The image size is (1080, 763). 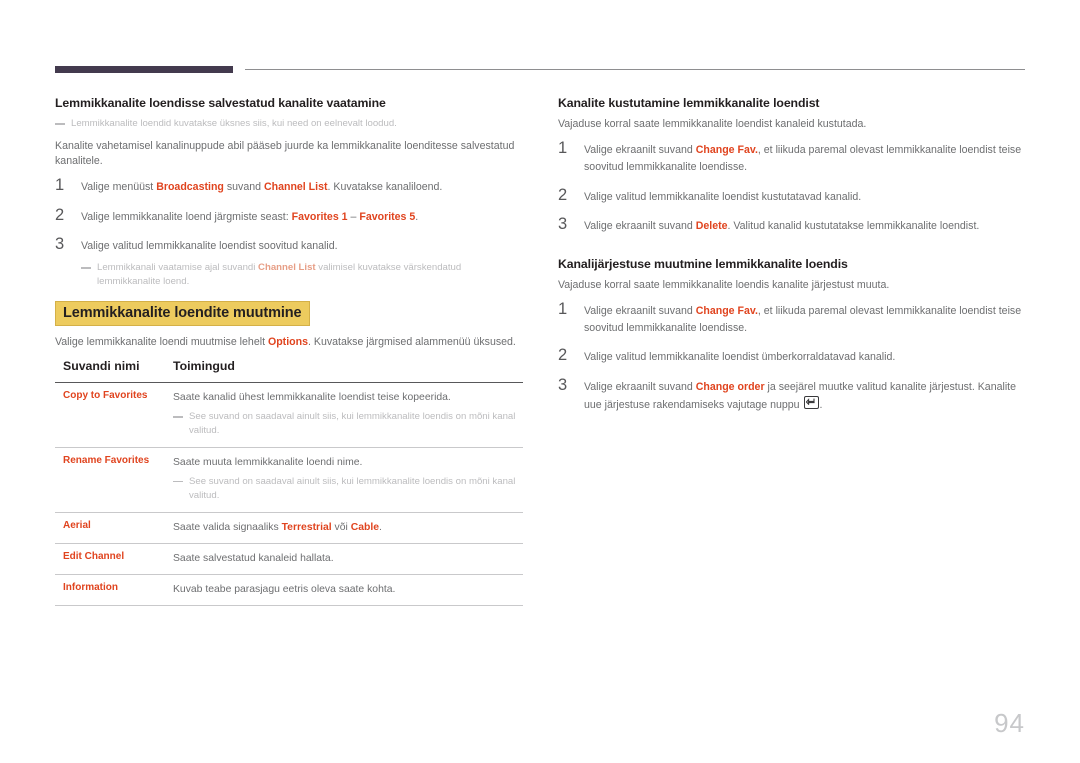 What do you see at coordinates (711, 226) in the screenshot?
I see `menu-ref-delete: Delete` at bounding box center [711, 226].